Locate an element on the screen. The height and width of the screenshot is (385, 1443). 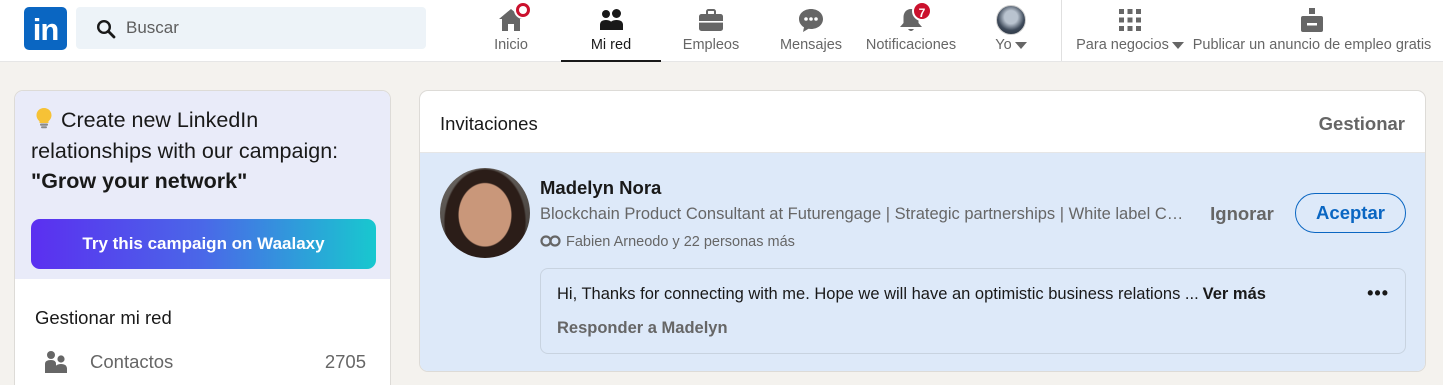
nav-divider is located at coordinates (1061, 30).